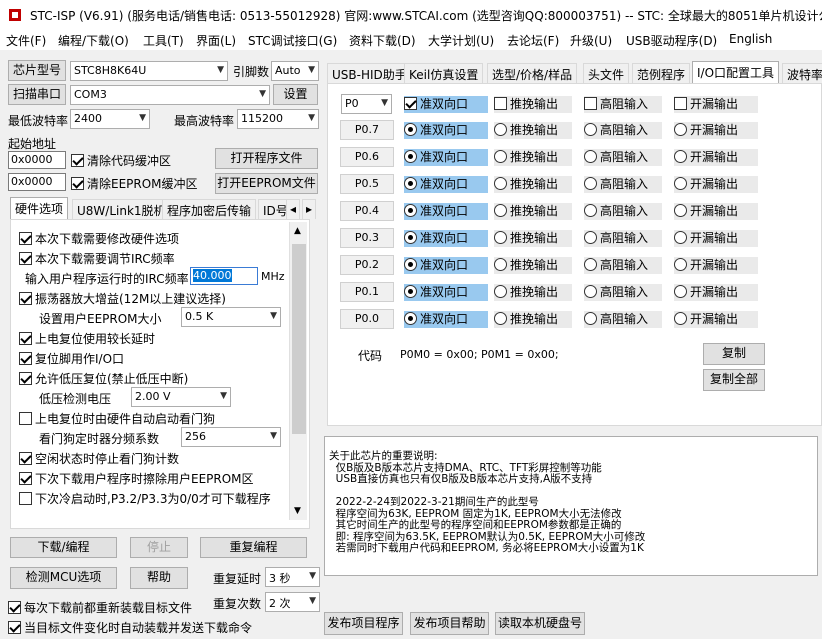  What do you see at coordinates (149, 71) in the screenshot?
I see `chip-model-select: STC8H8K64U ▼` at bounding box center [149, 71].